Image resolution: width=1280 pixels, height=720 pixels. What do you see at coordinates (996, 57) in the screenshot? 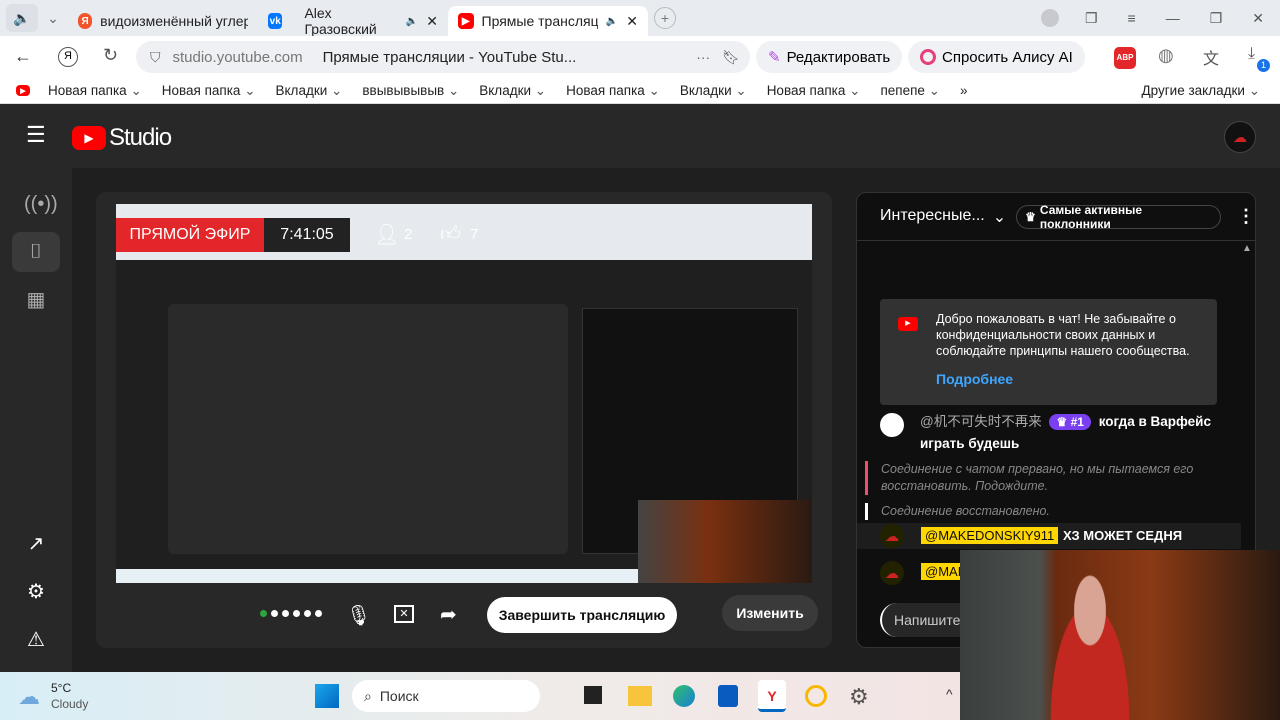
I see `alice-button: Спросить Алису AI` at bounding box center [996, 57].